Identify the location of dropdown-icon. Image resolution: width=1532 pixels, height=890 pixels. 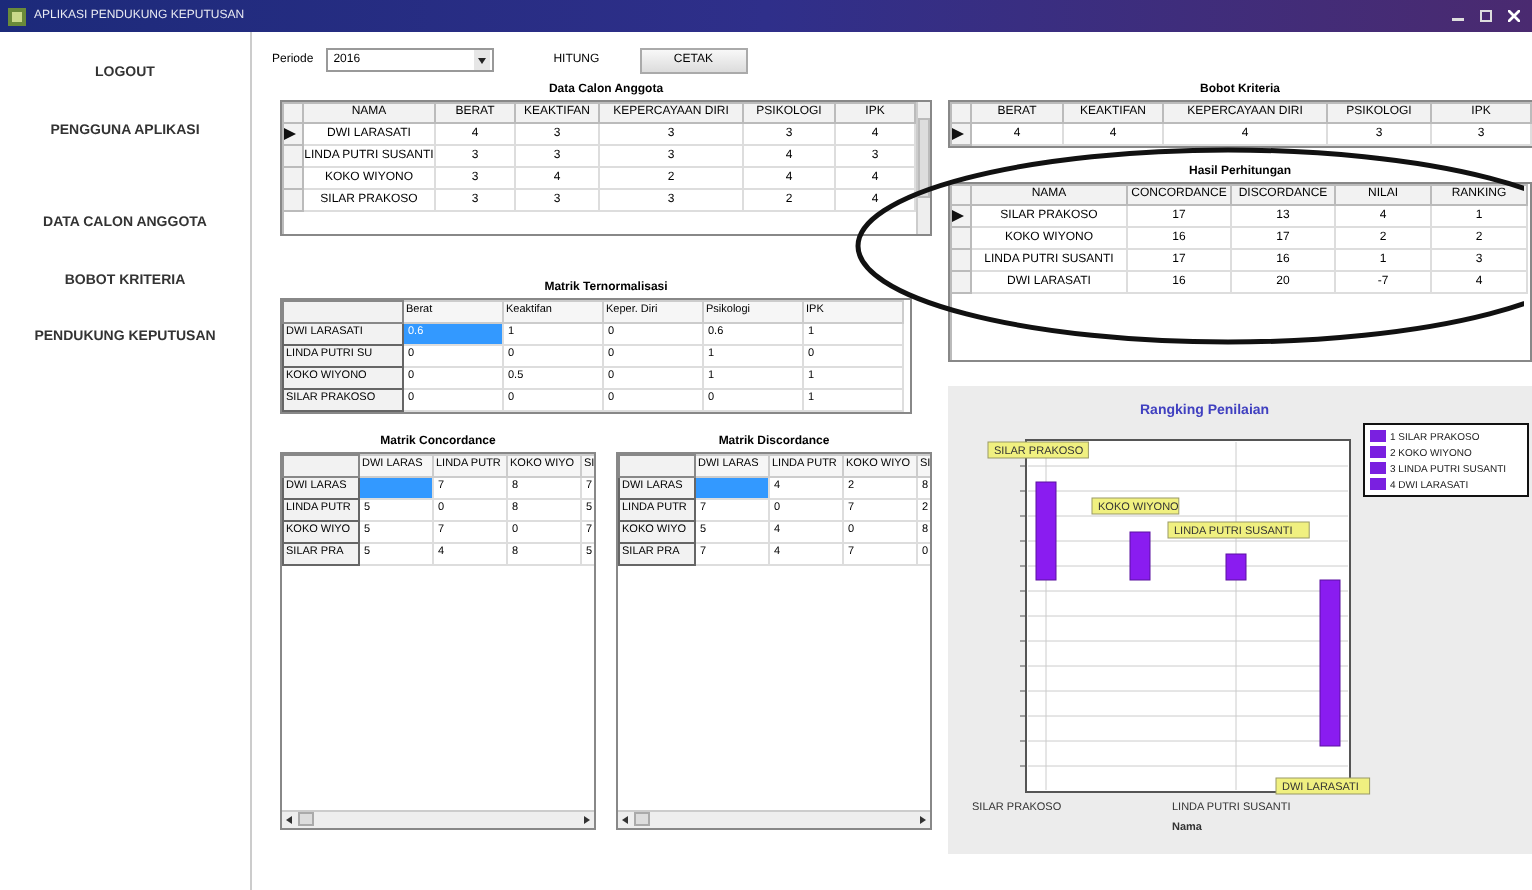
(481, 60).